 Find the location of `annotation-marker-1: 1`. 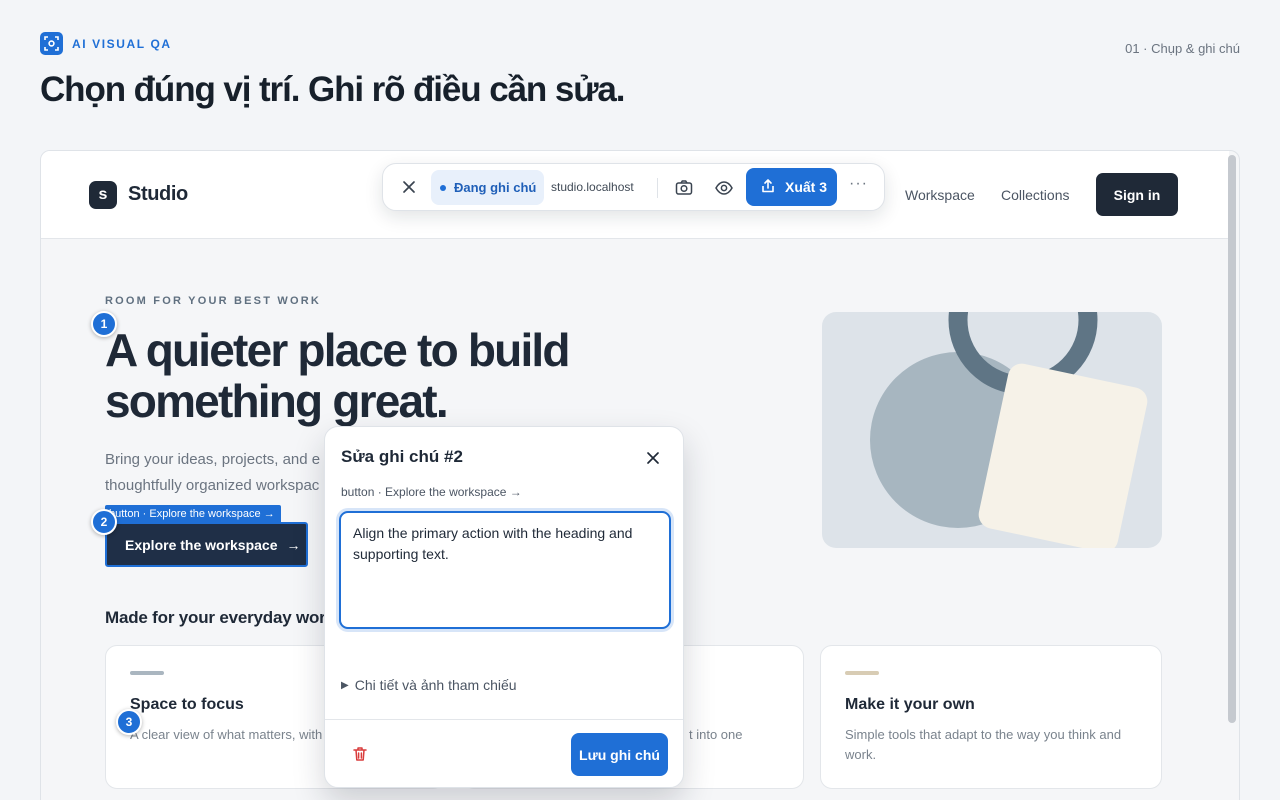

annotation-marker-1: 1 is located at coordinates (104, 324).